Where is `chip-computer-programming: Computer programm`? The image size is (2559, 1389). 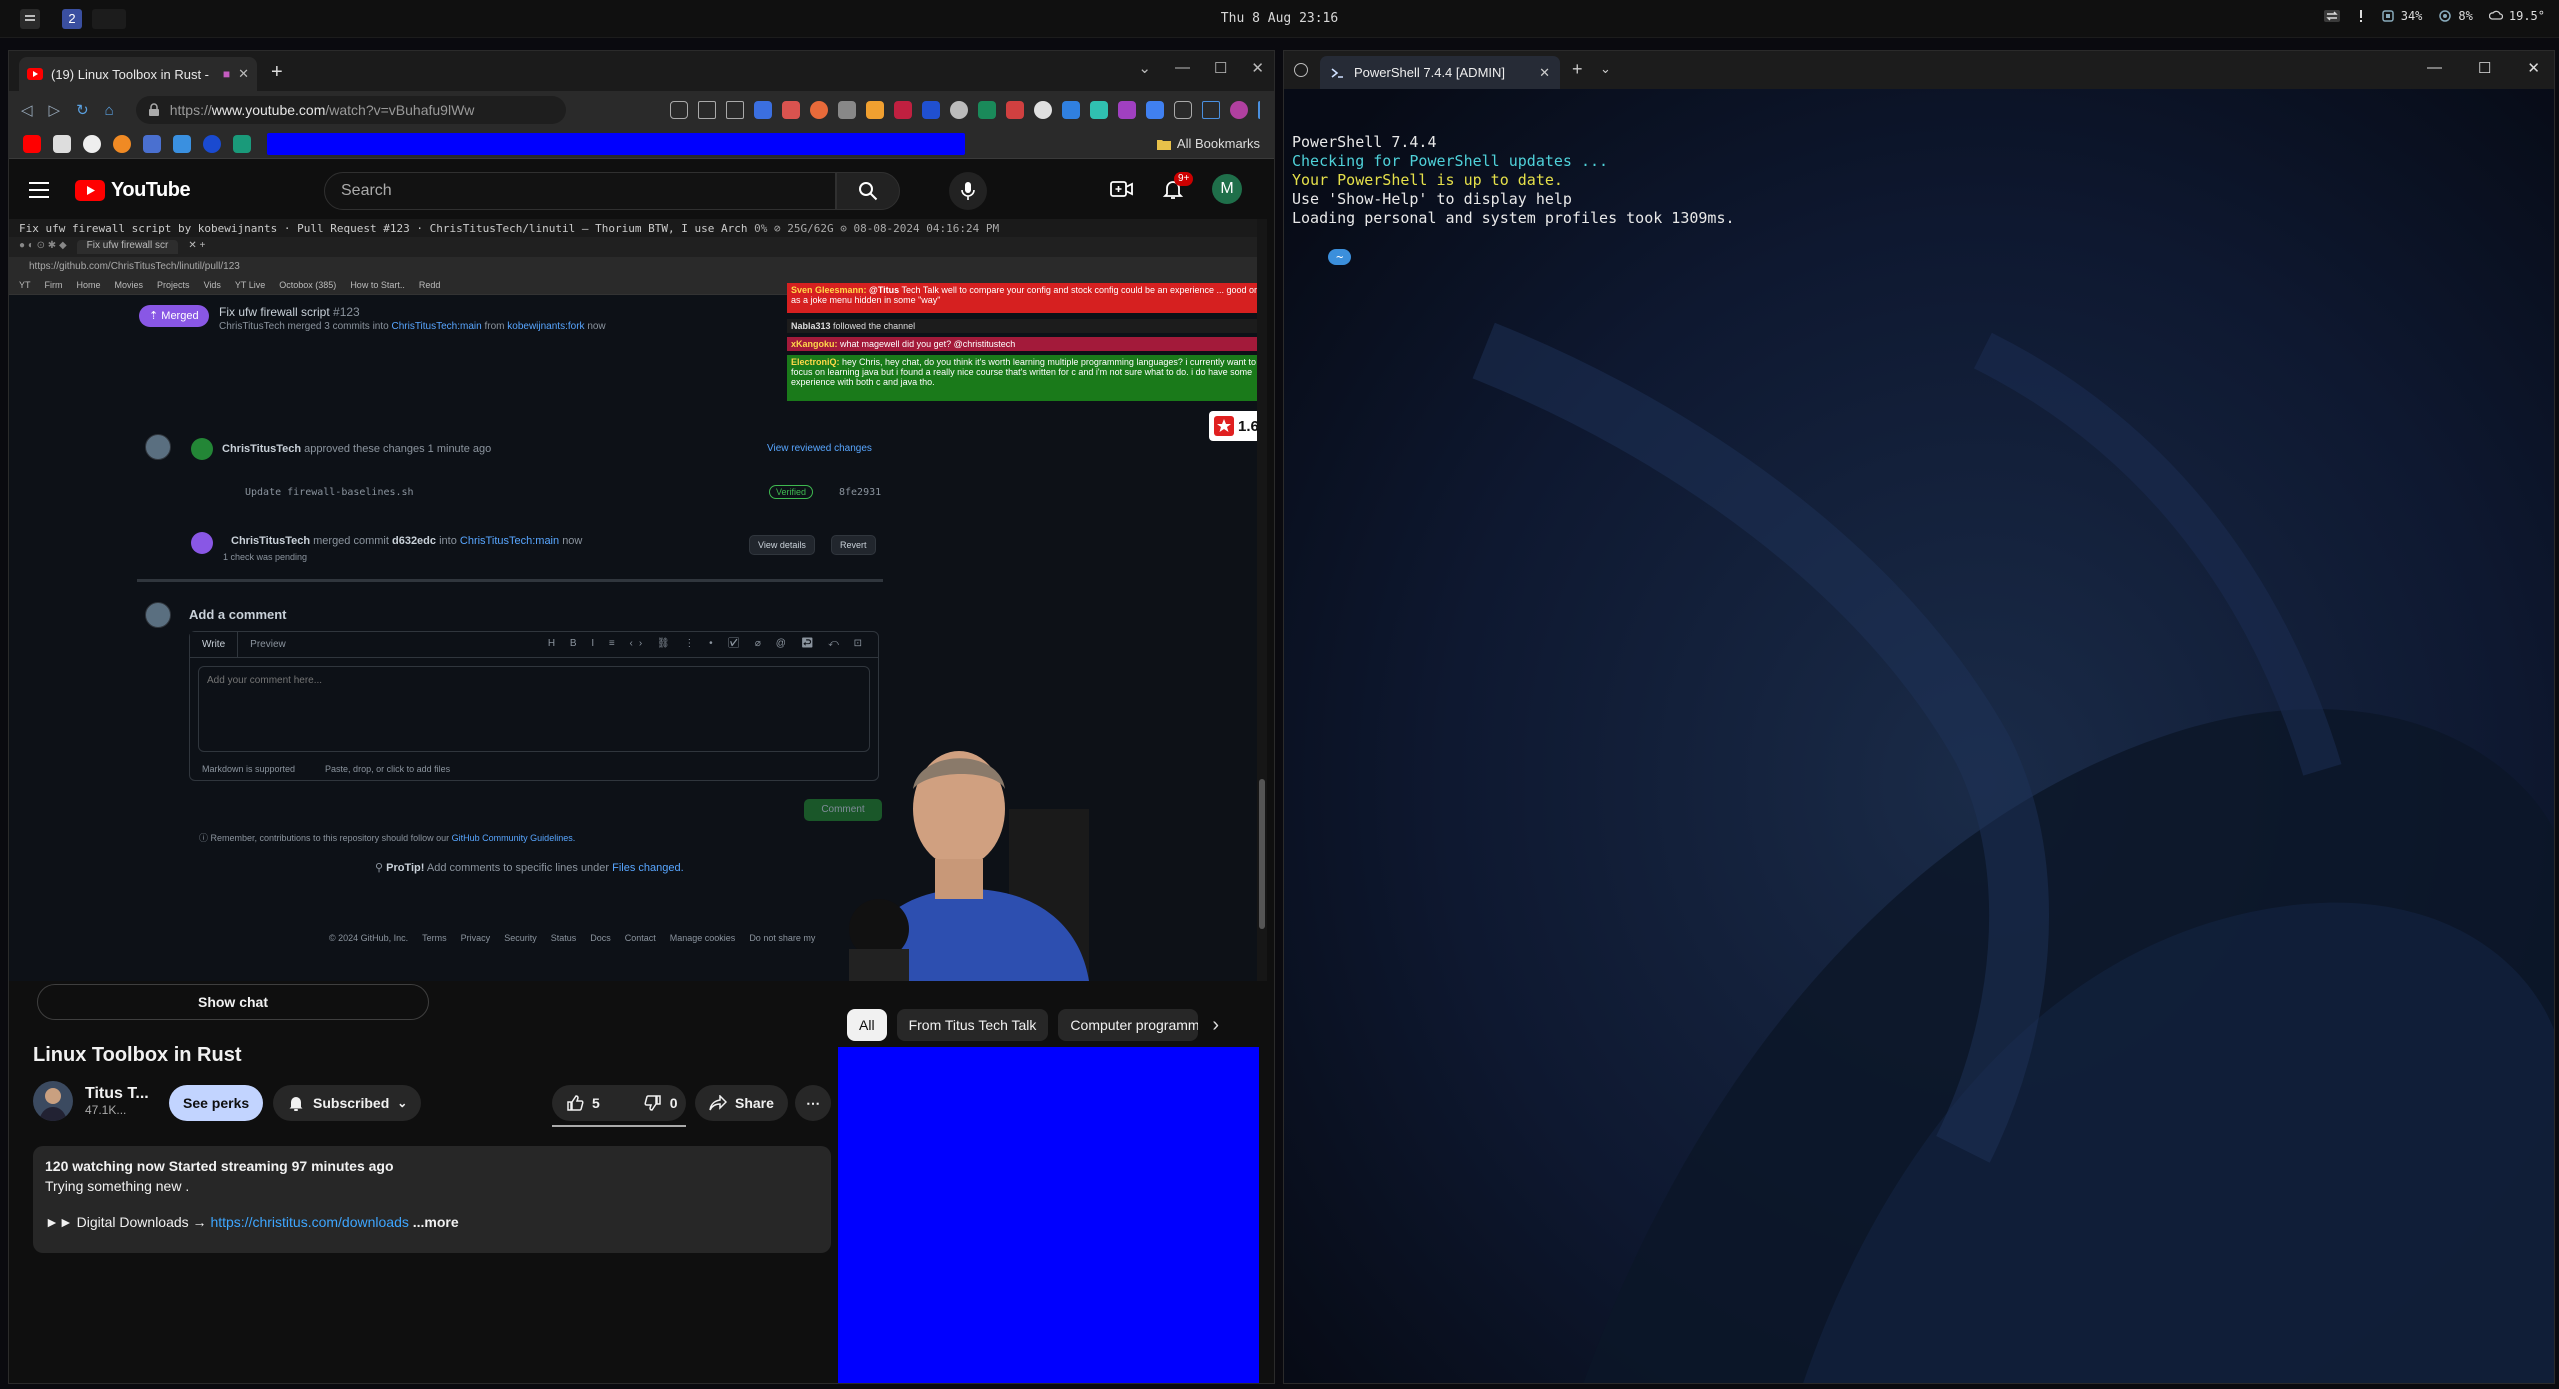
chip-computer-programming: Computer programm is located at coordinates (1128, 1025).